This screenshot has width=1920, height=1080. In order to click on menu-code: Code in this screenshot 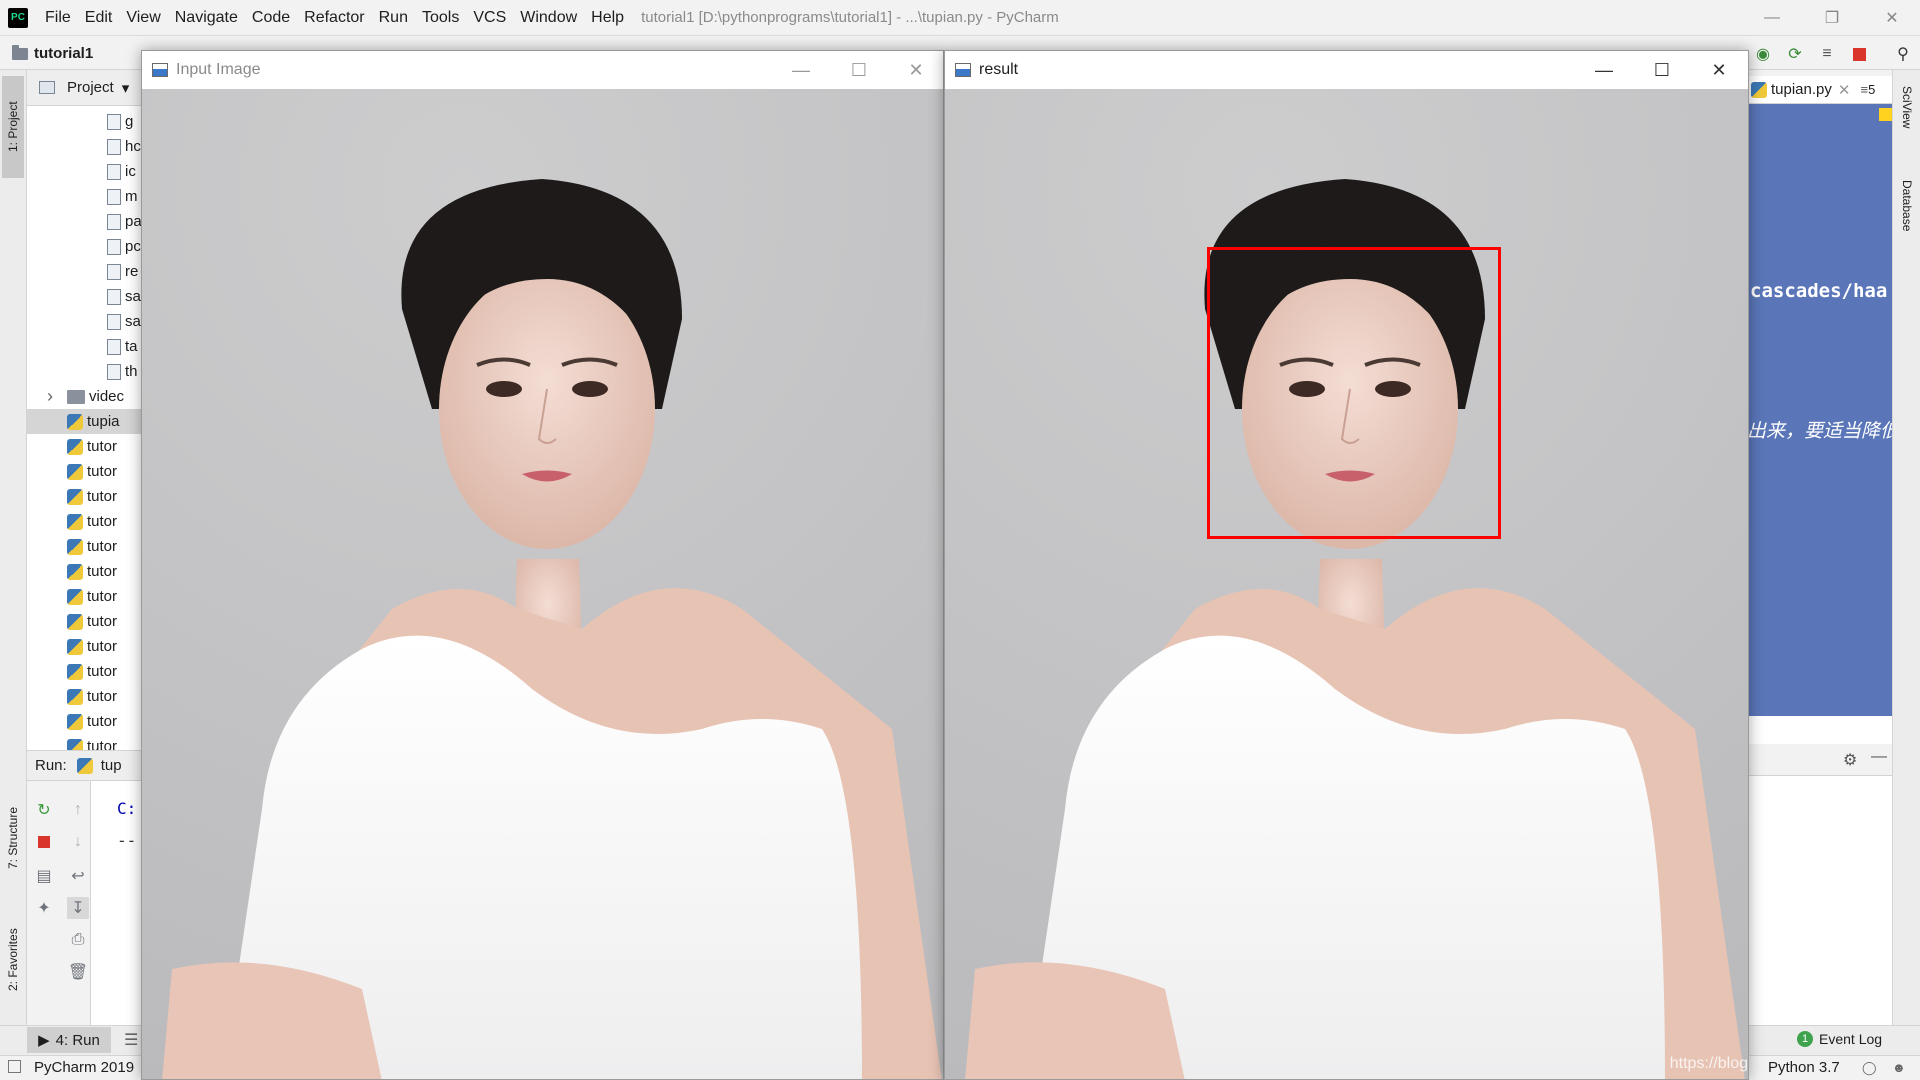, I will do `click(271, 18)`.